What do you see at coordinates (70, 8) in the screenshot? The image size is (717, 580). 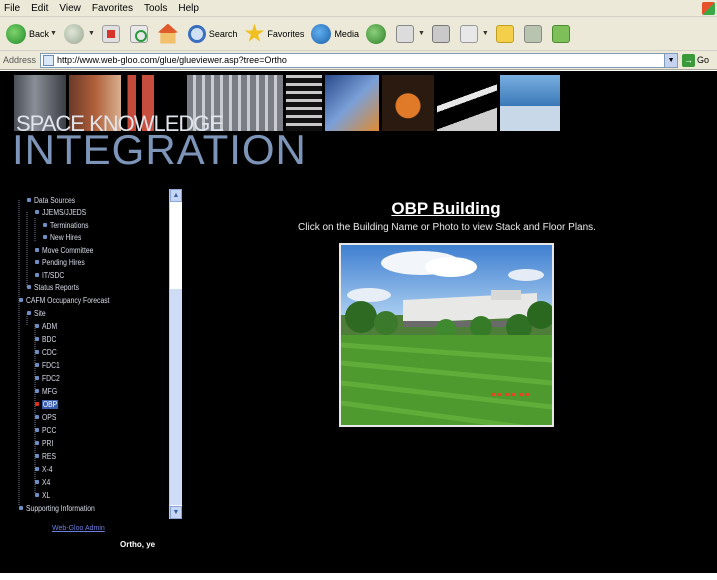 I see `menu-view: View` at bounding box center [70, 8].